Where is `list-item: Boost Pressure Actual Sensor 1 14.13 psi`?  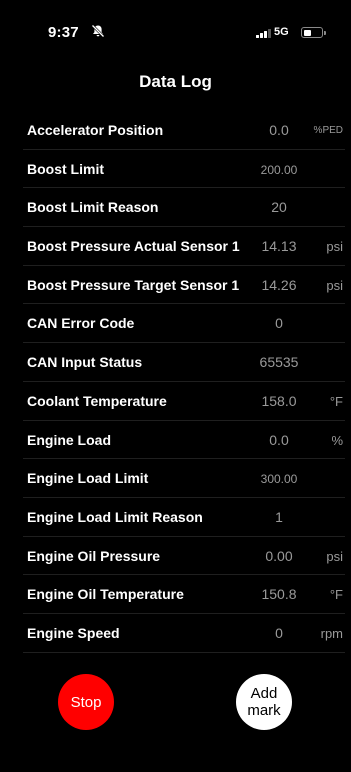
list-item: Boost Pressure Actual Sensor 1 14.13 psi is located at coordinates (184, 246).